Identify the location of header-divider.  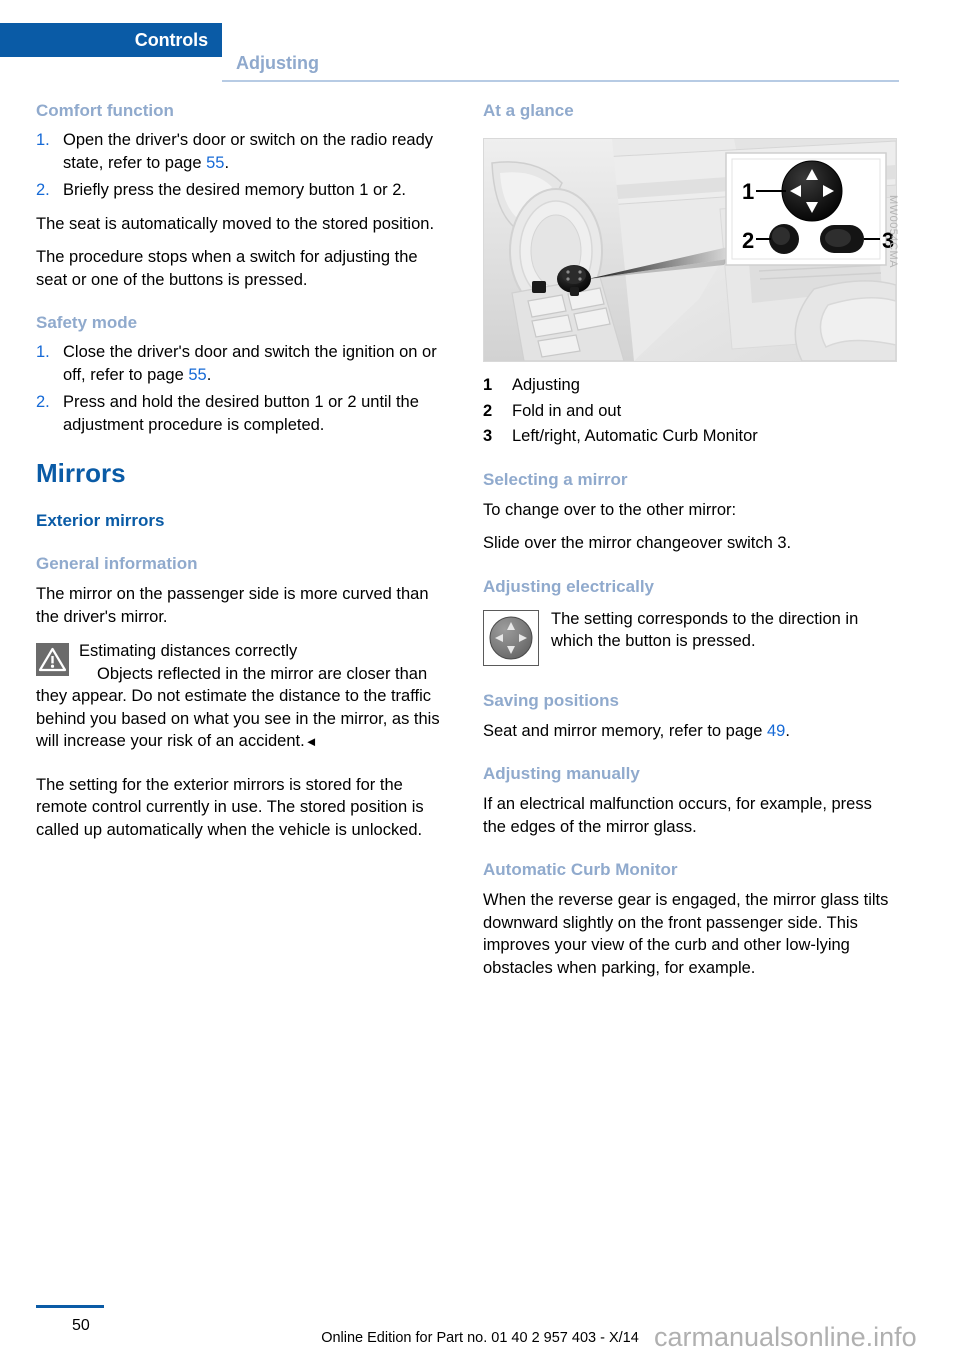
(560, 81).